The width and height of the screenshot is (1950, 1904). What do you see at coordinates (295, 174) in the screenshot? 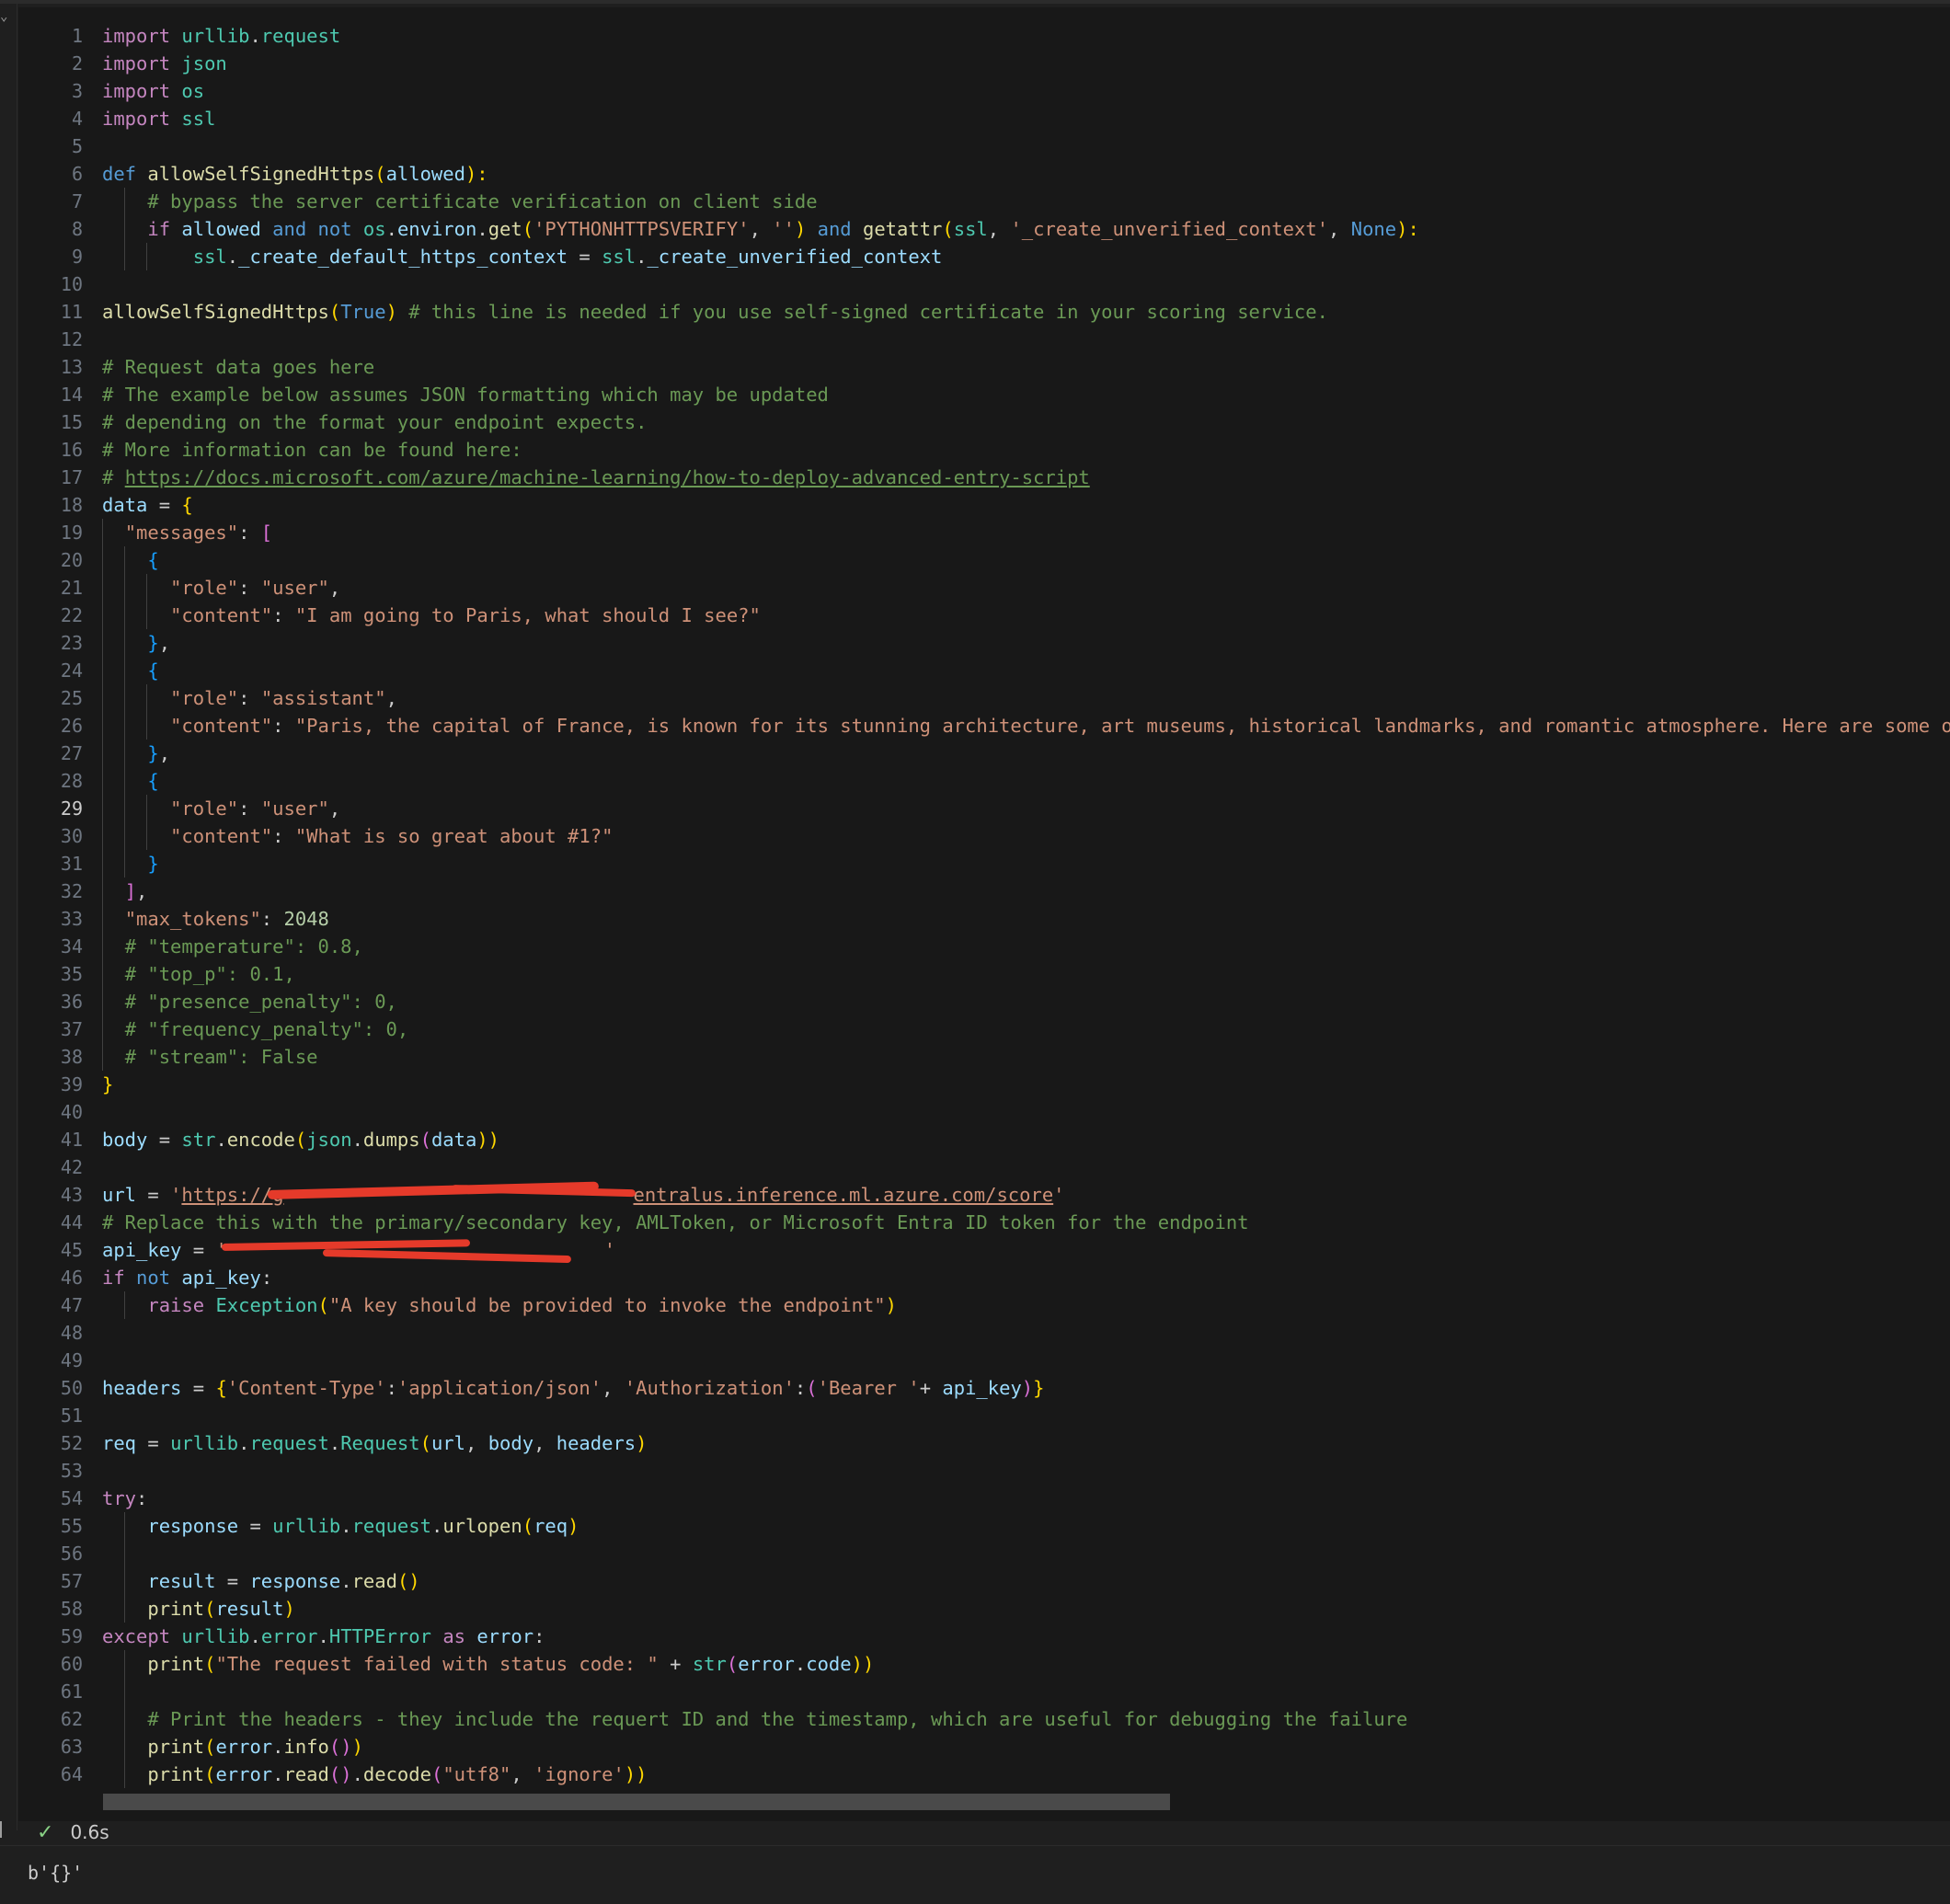
I see `code-line-6: def allowSelfSignedHttps(allowed):` at bounding box center [295, 174].